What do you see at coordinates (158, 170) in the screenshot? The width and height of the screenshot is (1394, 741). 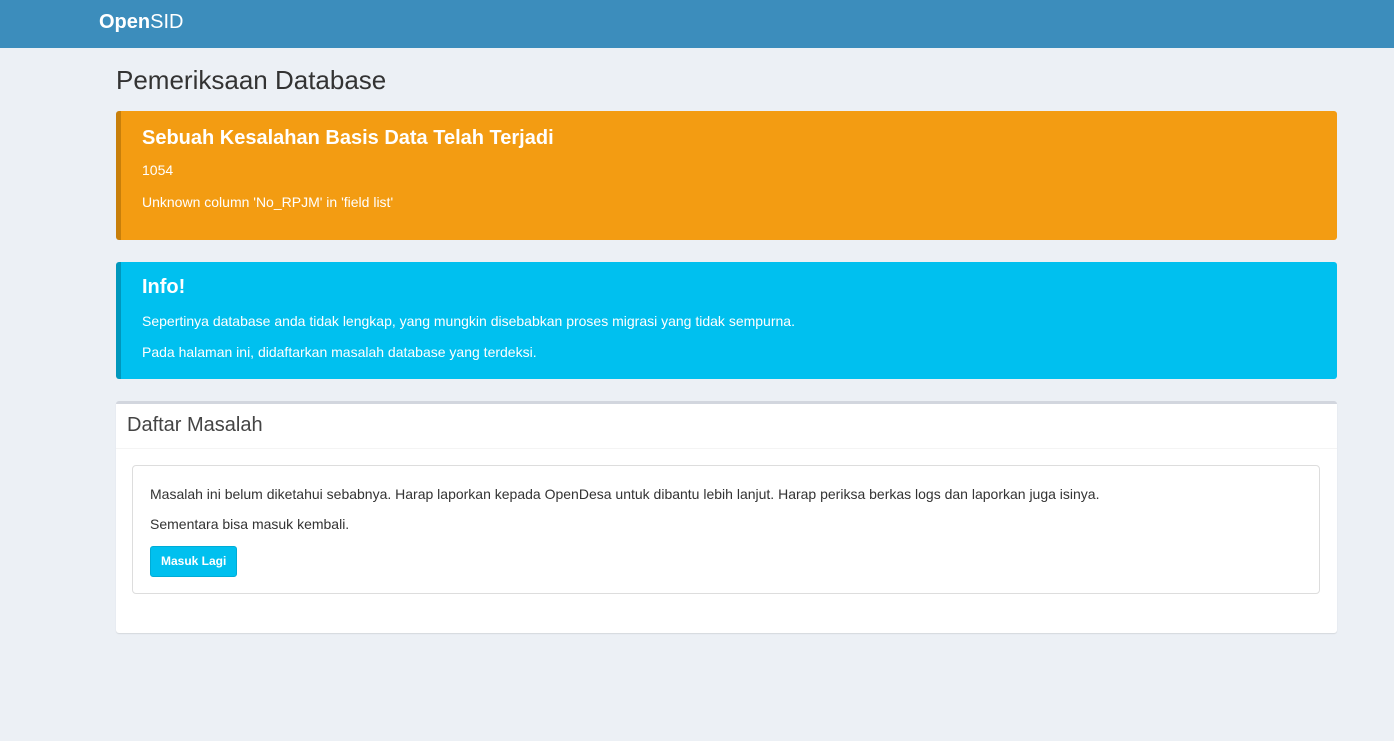 I see `error-code: 1054` at bounding box center [158, 170].